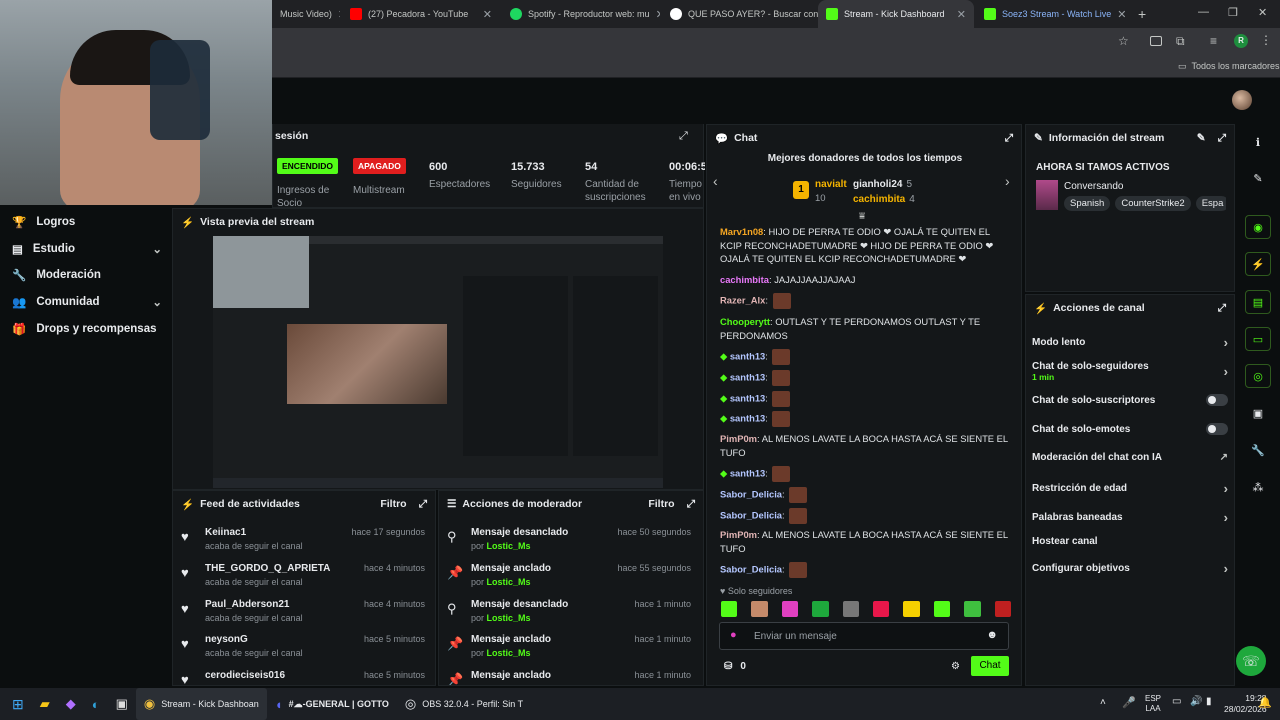 This screenshot has width=1280, height=720. Describe the element at coordinates (45, 704) in the screenshot. I see `file-explorer-icon: ▰` at that location.